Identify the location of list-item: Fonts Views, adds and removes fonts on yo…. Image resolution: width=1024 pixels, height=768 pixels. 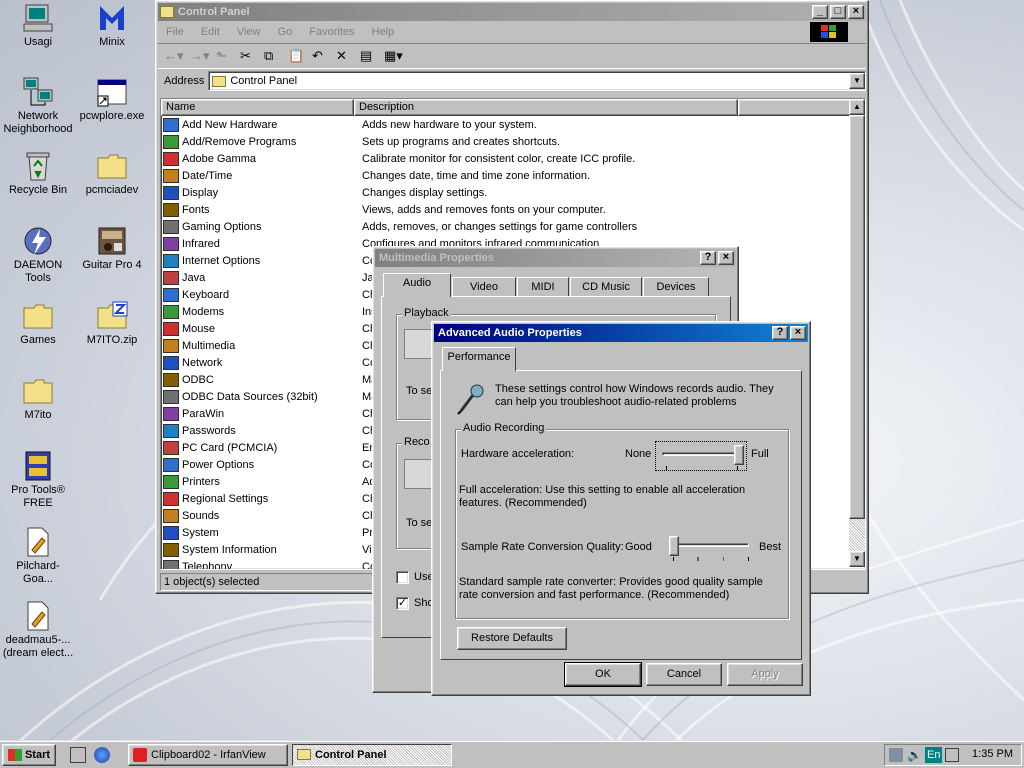
(505, 210).